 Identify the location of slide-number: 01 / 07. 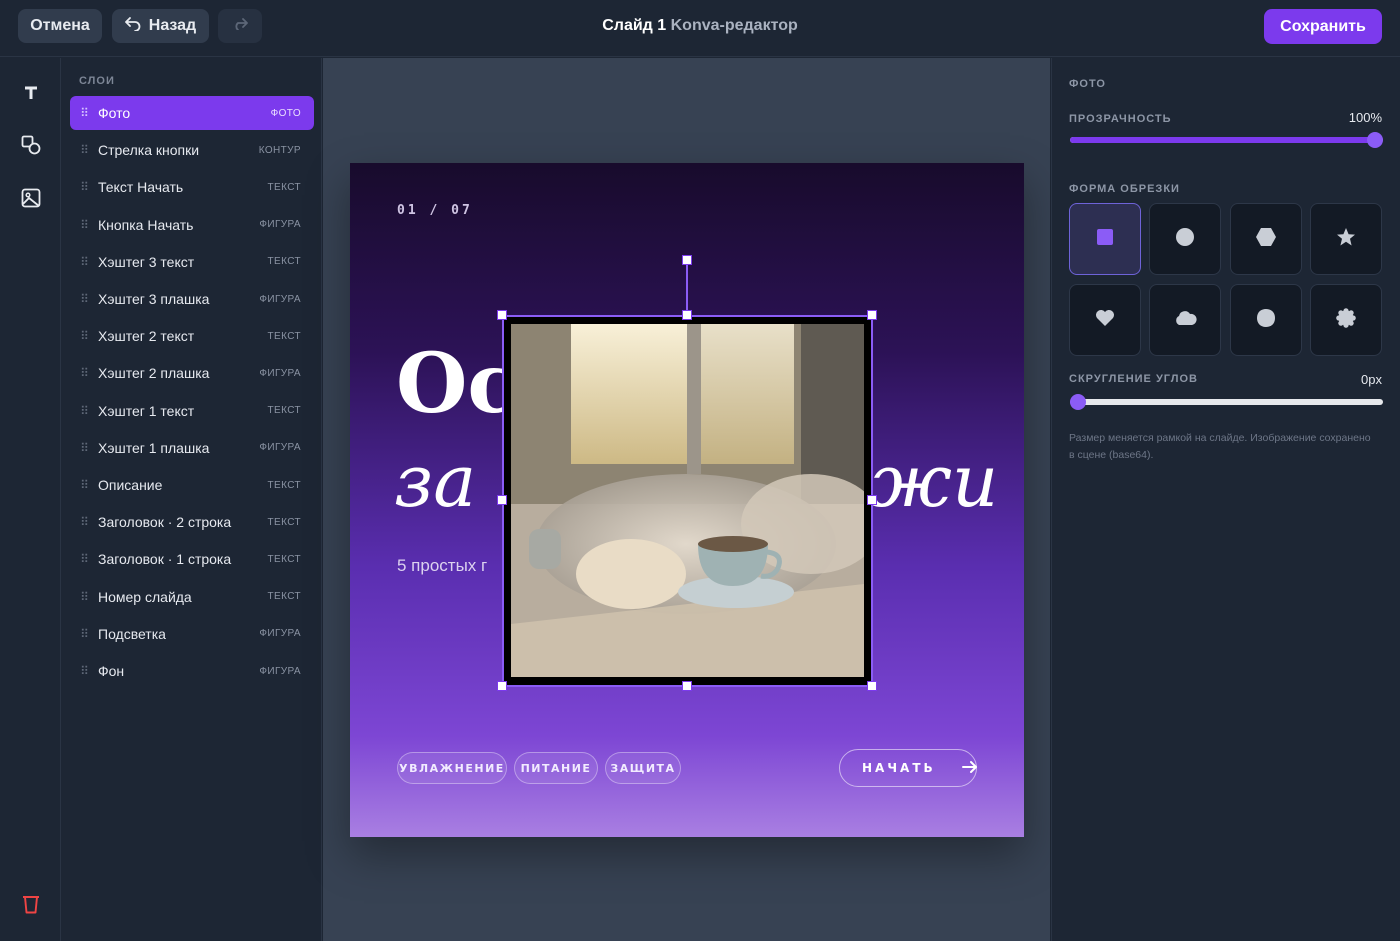
(435, 210).